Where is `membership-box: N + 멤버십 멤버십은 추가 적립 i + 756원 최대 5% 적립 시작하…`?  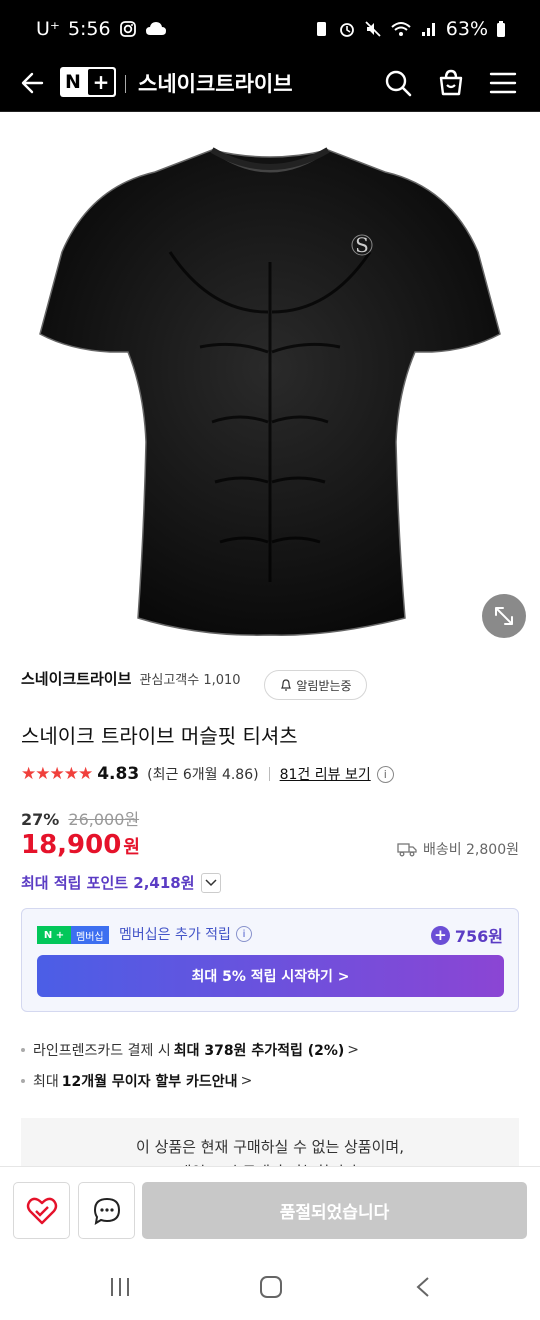 membership-box: N + 멤버십 멤버십은 추가 적립 i + 756원 최대 5% 적립 시작하… is located at coordinates (270, 960).